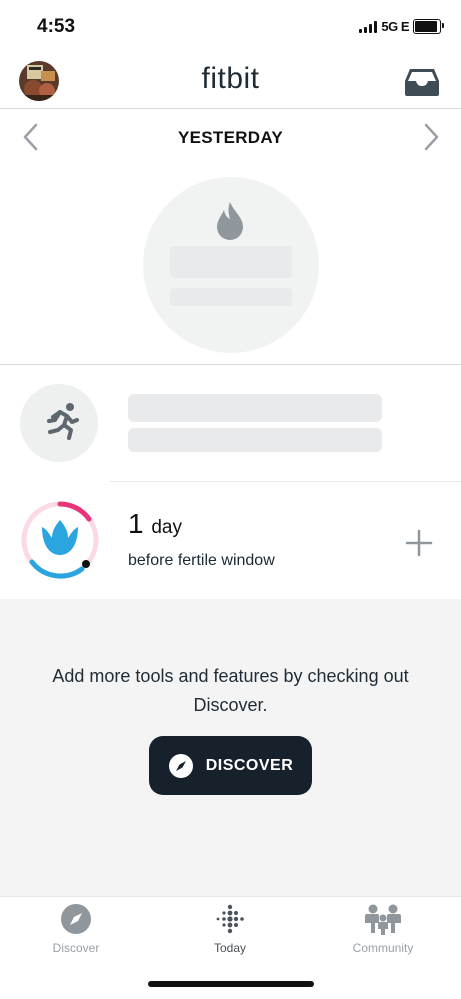 This screenshot has width=461, height=999. What do you see at coordinates (231, 262) in the screenshot?
I see `calories-value-placeholder` at bounding box center [231, 262].